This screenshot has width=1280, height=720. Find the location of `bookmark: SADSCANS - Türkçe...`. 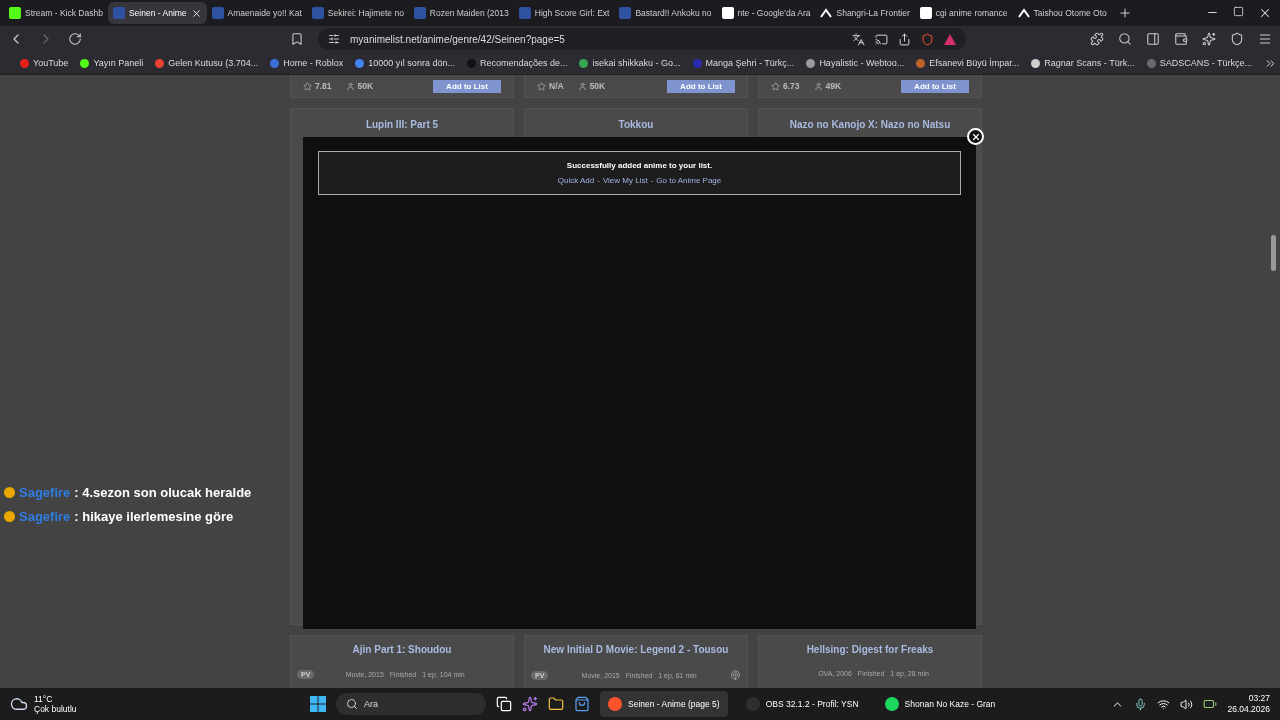

bookmark: SADSCANS - Türkçe... is located at coordinates (1199, 63).